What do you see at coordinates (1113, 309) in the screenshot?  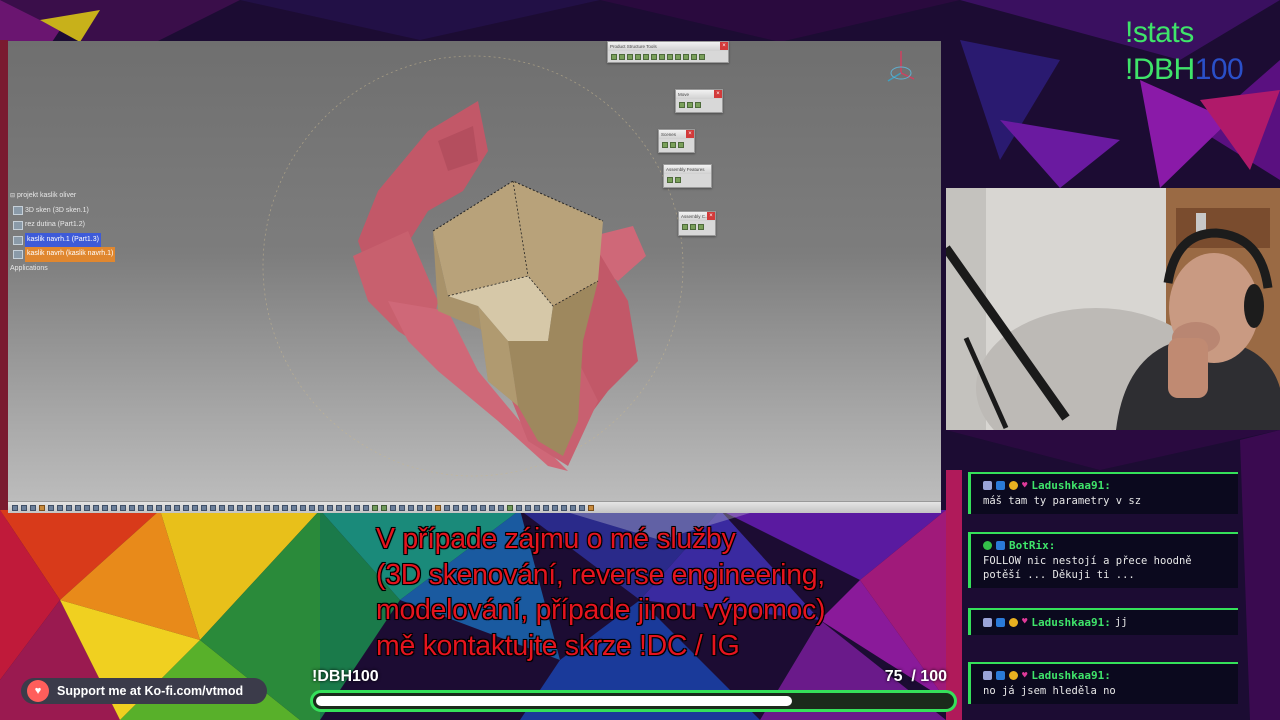 I see `webcam-feed` at bounding box center [1113, 309].